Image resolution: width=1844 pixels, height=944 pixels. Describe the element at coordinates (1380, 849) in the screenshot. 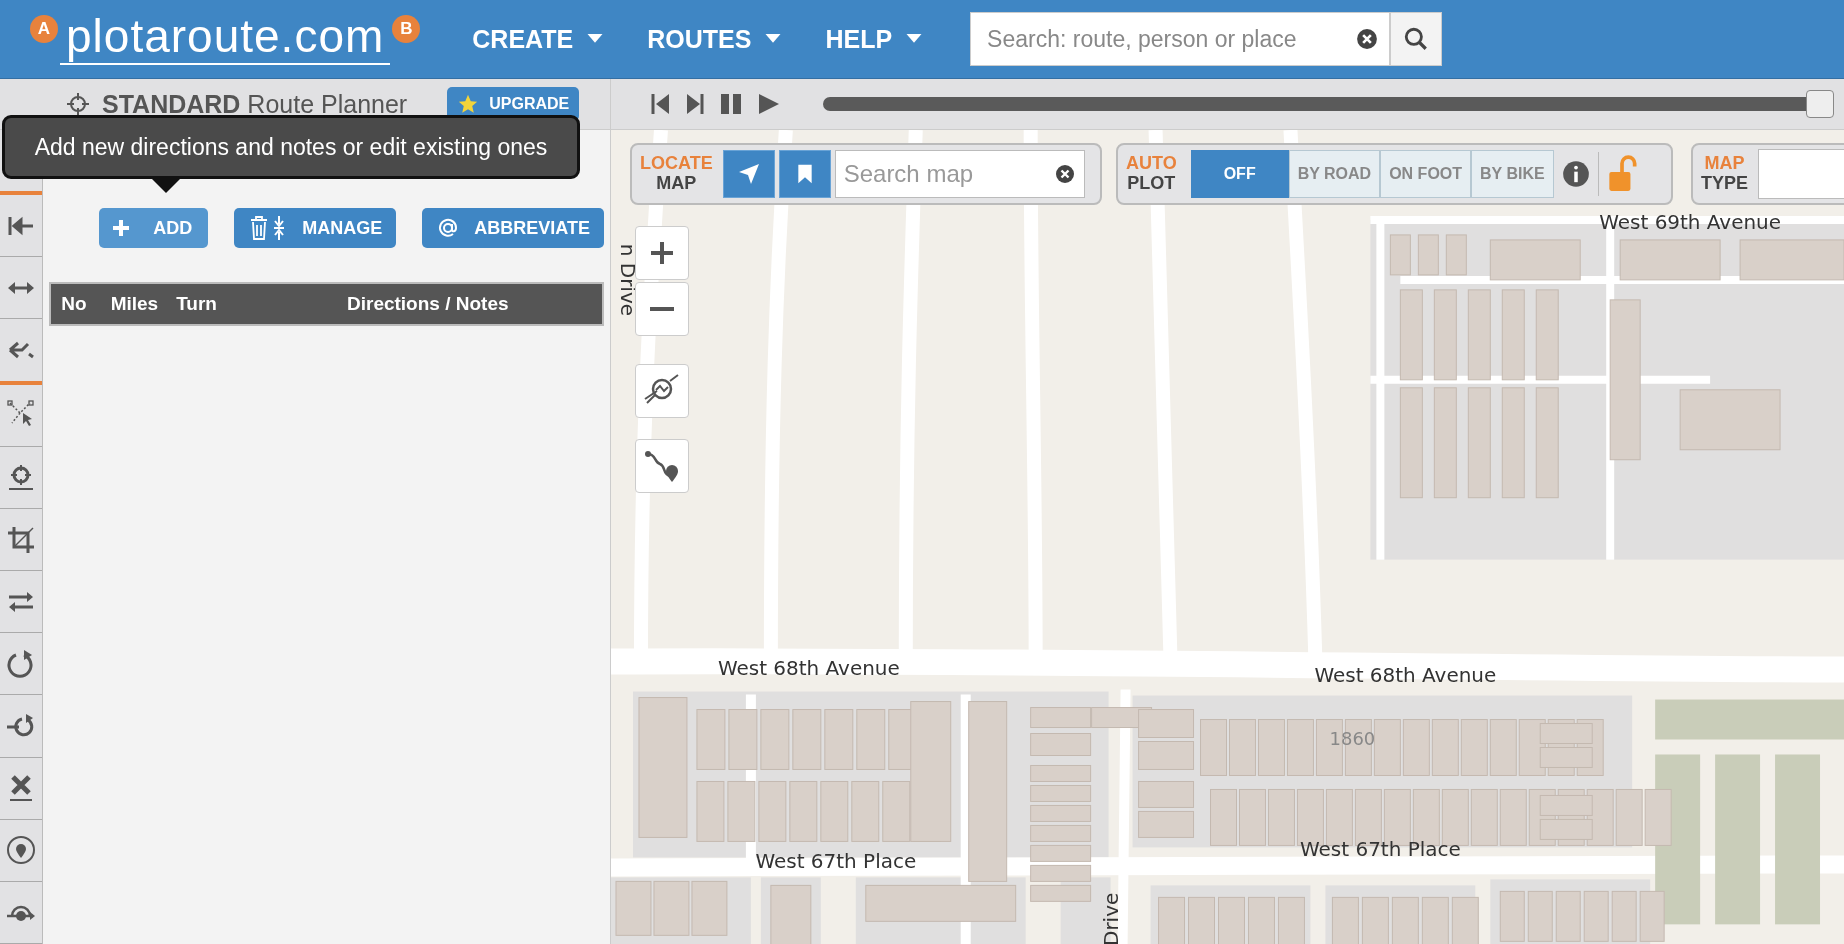

I see `map-label: West 67th Place` at that location.